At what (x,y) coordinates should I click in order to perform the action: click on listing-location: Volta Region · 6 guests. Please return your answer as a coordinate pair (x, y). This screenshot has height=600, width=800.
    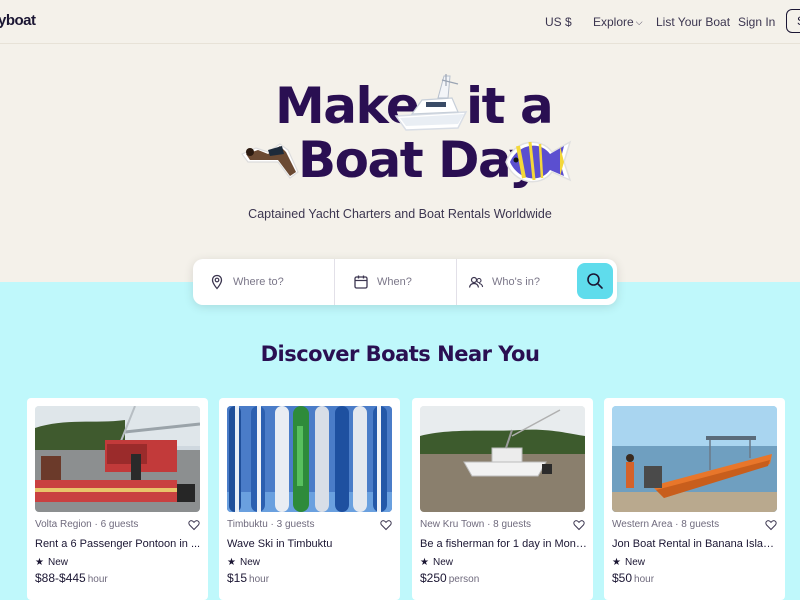
    Looking at the image, I should click on (87, 524).